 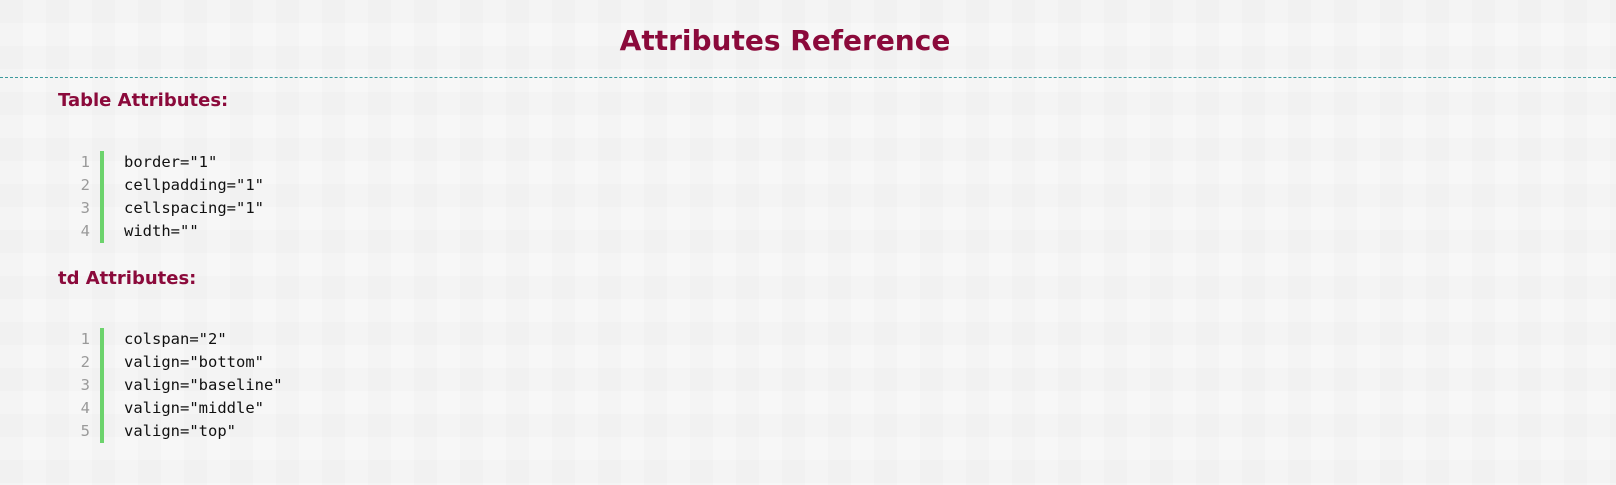 I want to click on code-text: width="", so click(x=161, y=231).